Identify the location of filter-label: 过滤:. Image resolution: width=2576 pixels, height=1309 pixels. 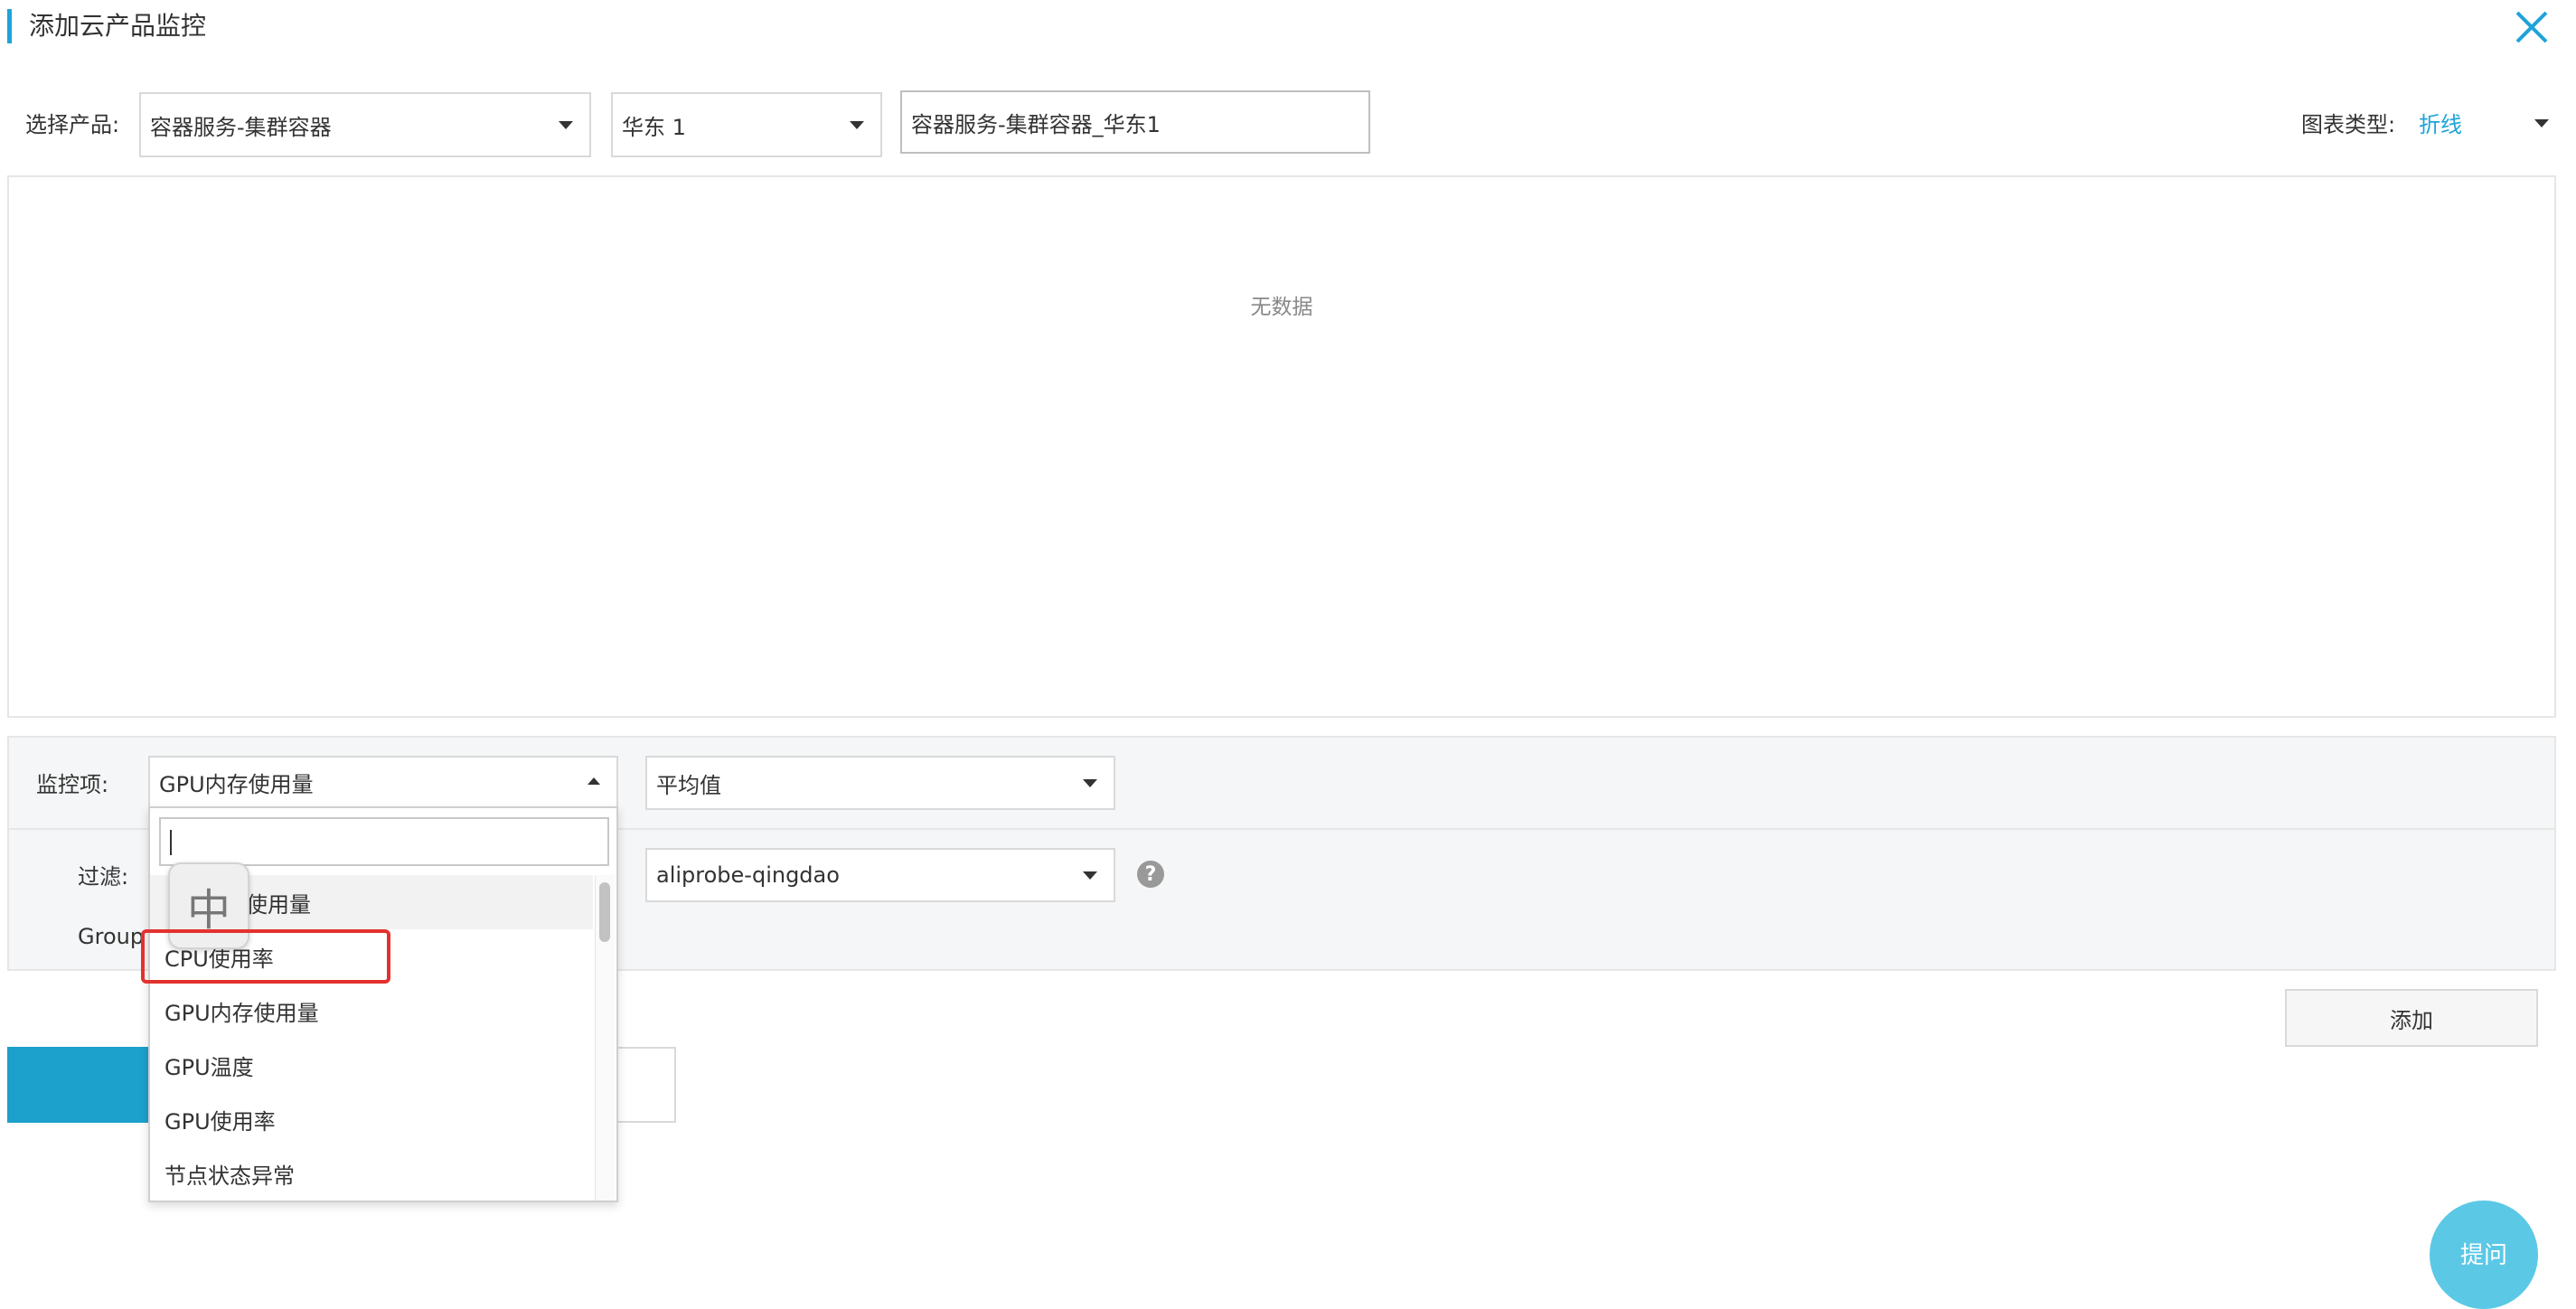
(104, 877).